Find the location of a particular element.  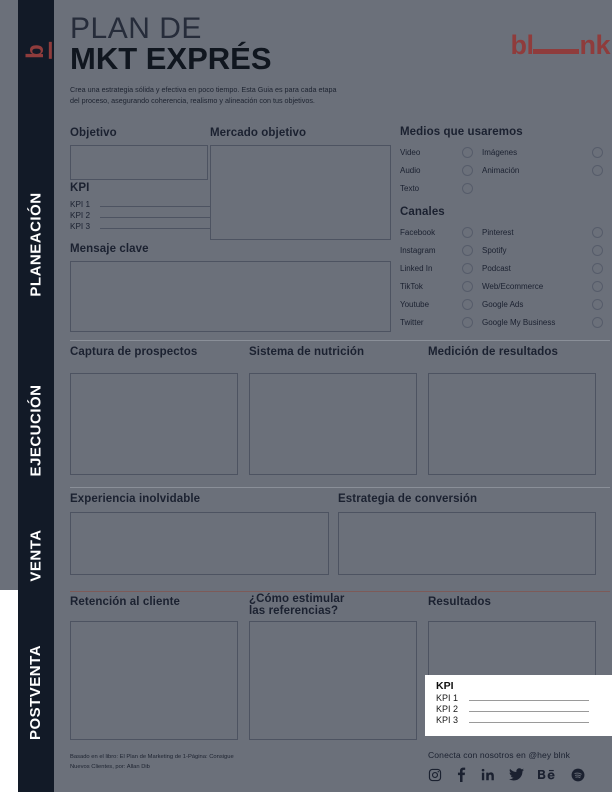

canales-option-label: Web/Ecommerce is located at coordinates (513, 286).